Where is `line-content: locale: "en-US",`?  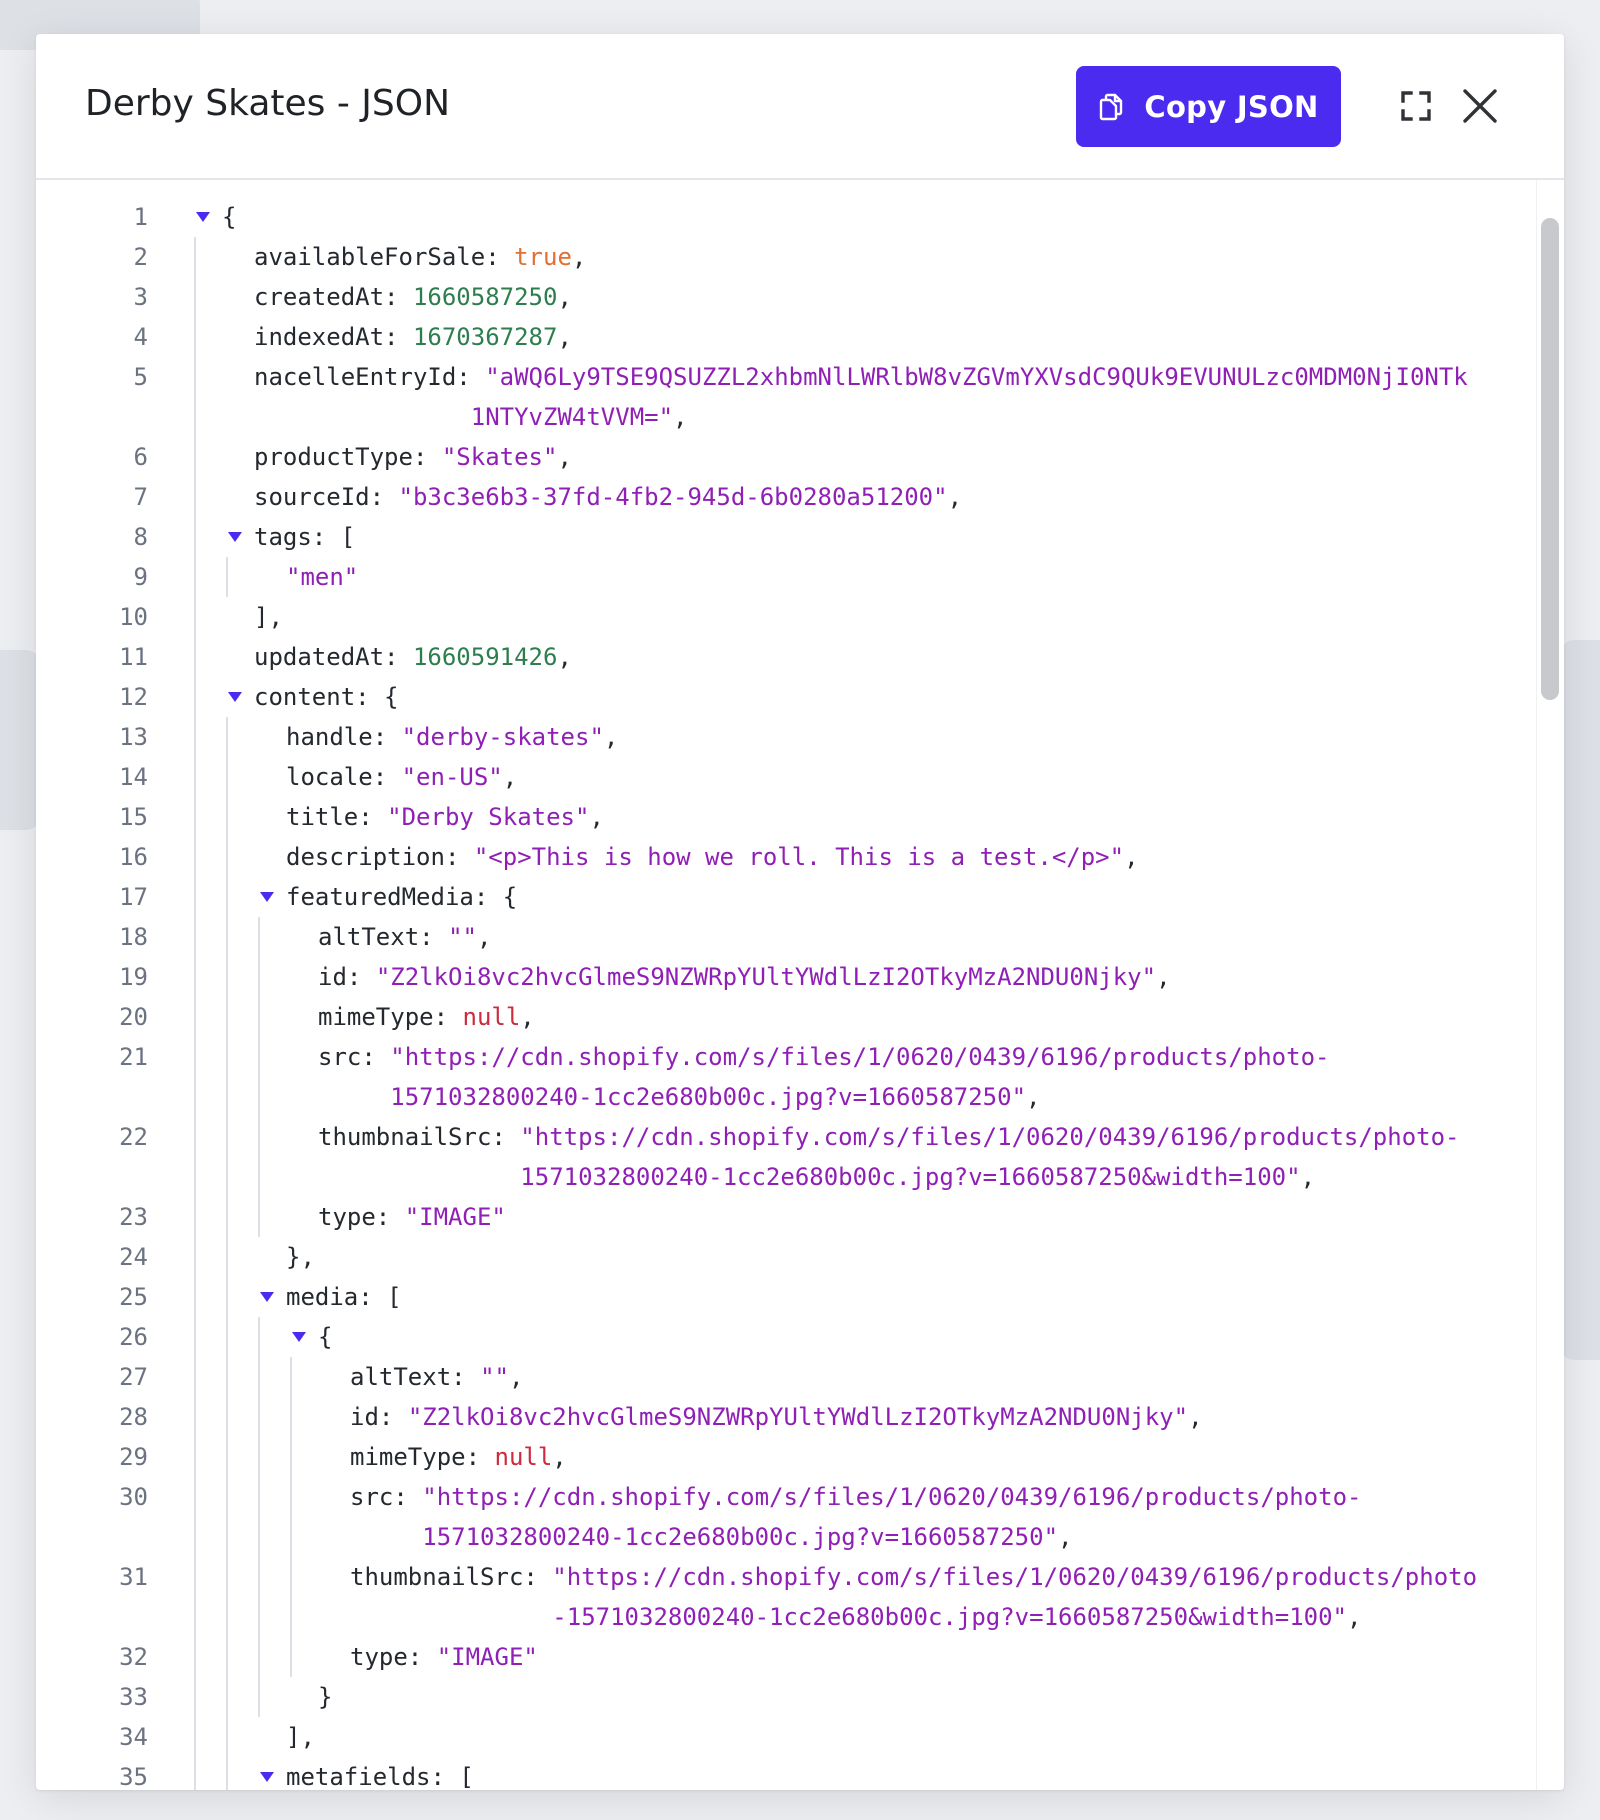 line-content: locale: "en-US", is located at coordinates (401, 777).